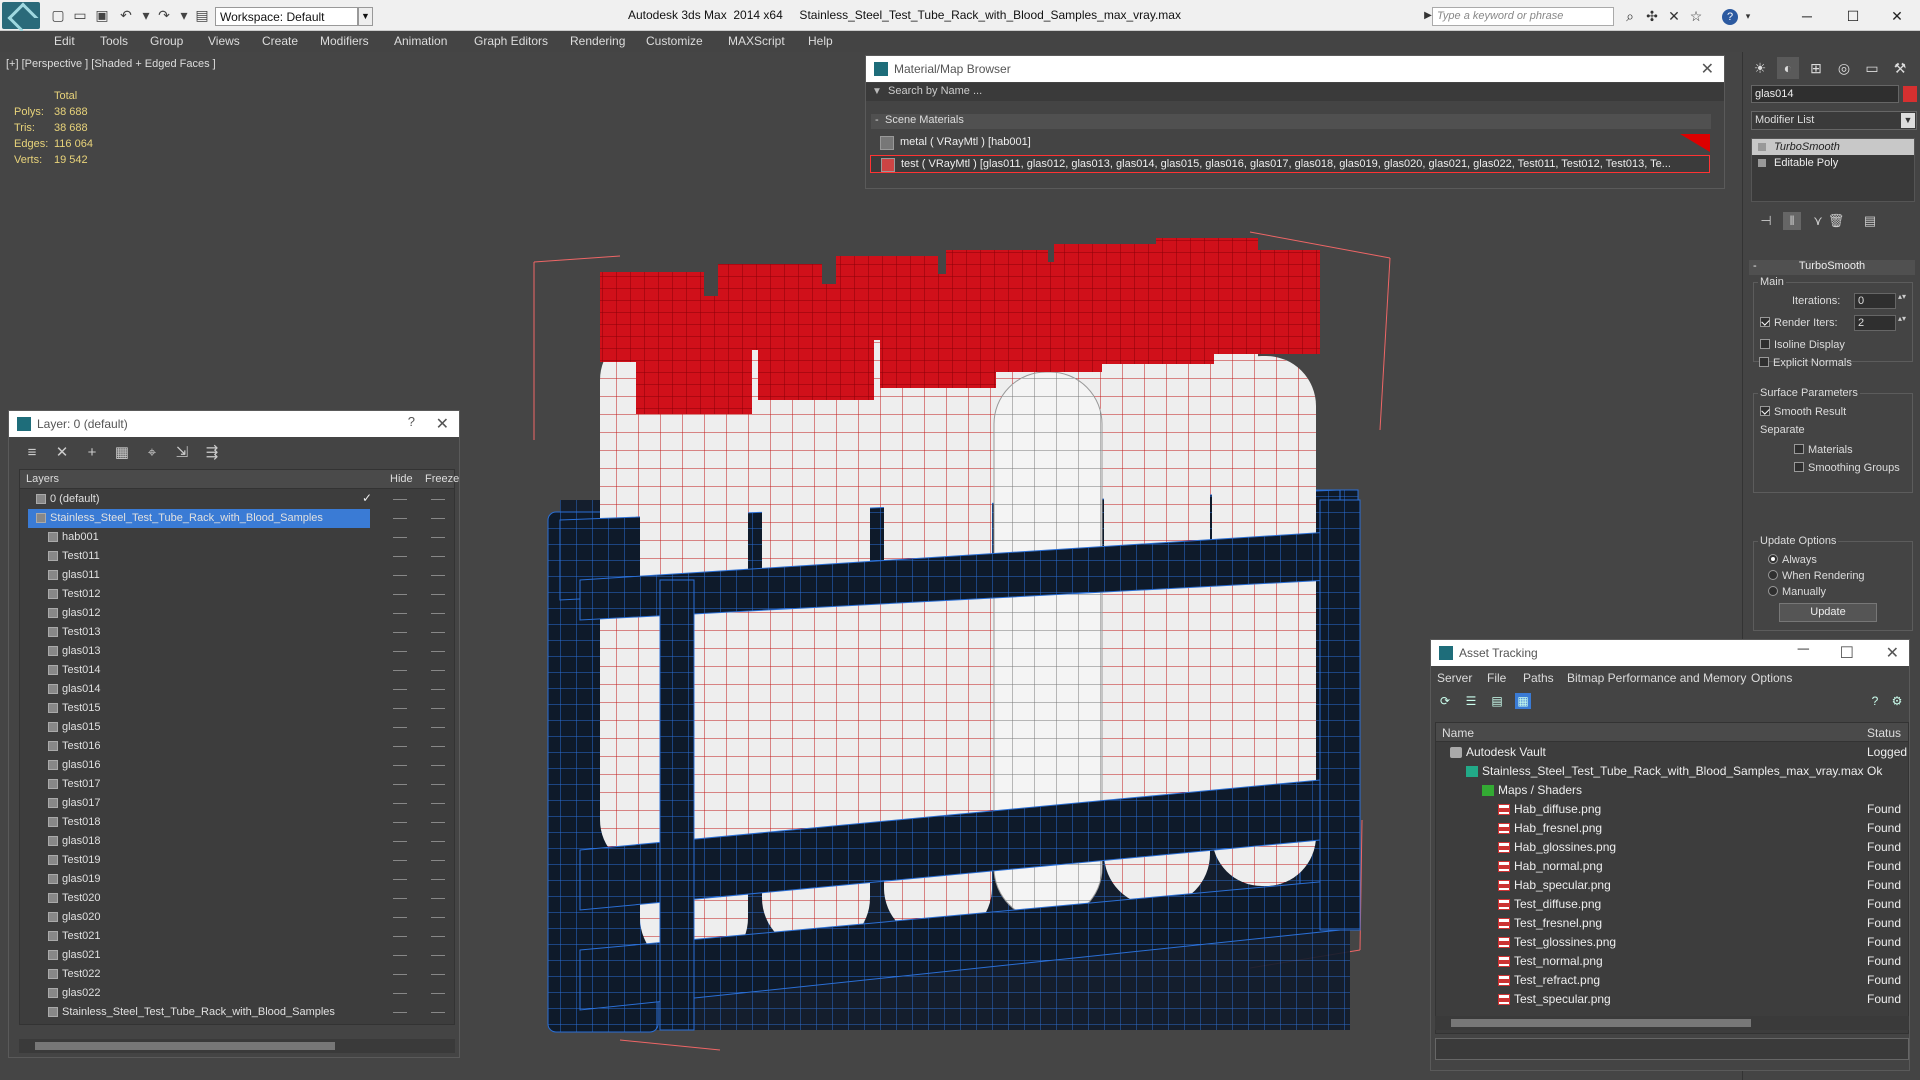 This screenshot has height=1080, width=1920. I want to click on object-color-swatch, so click(1910, 94).